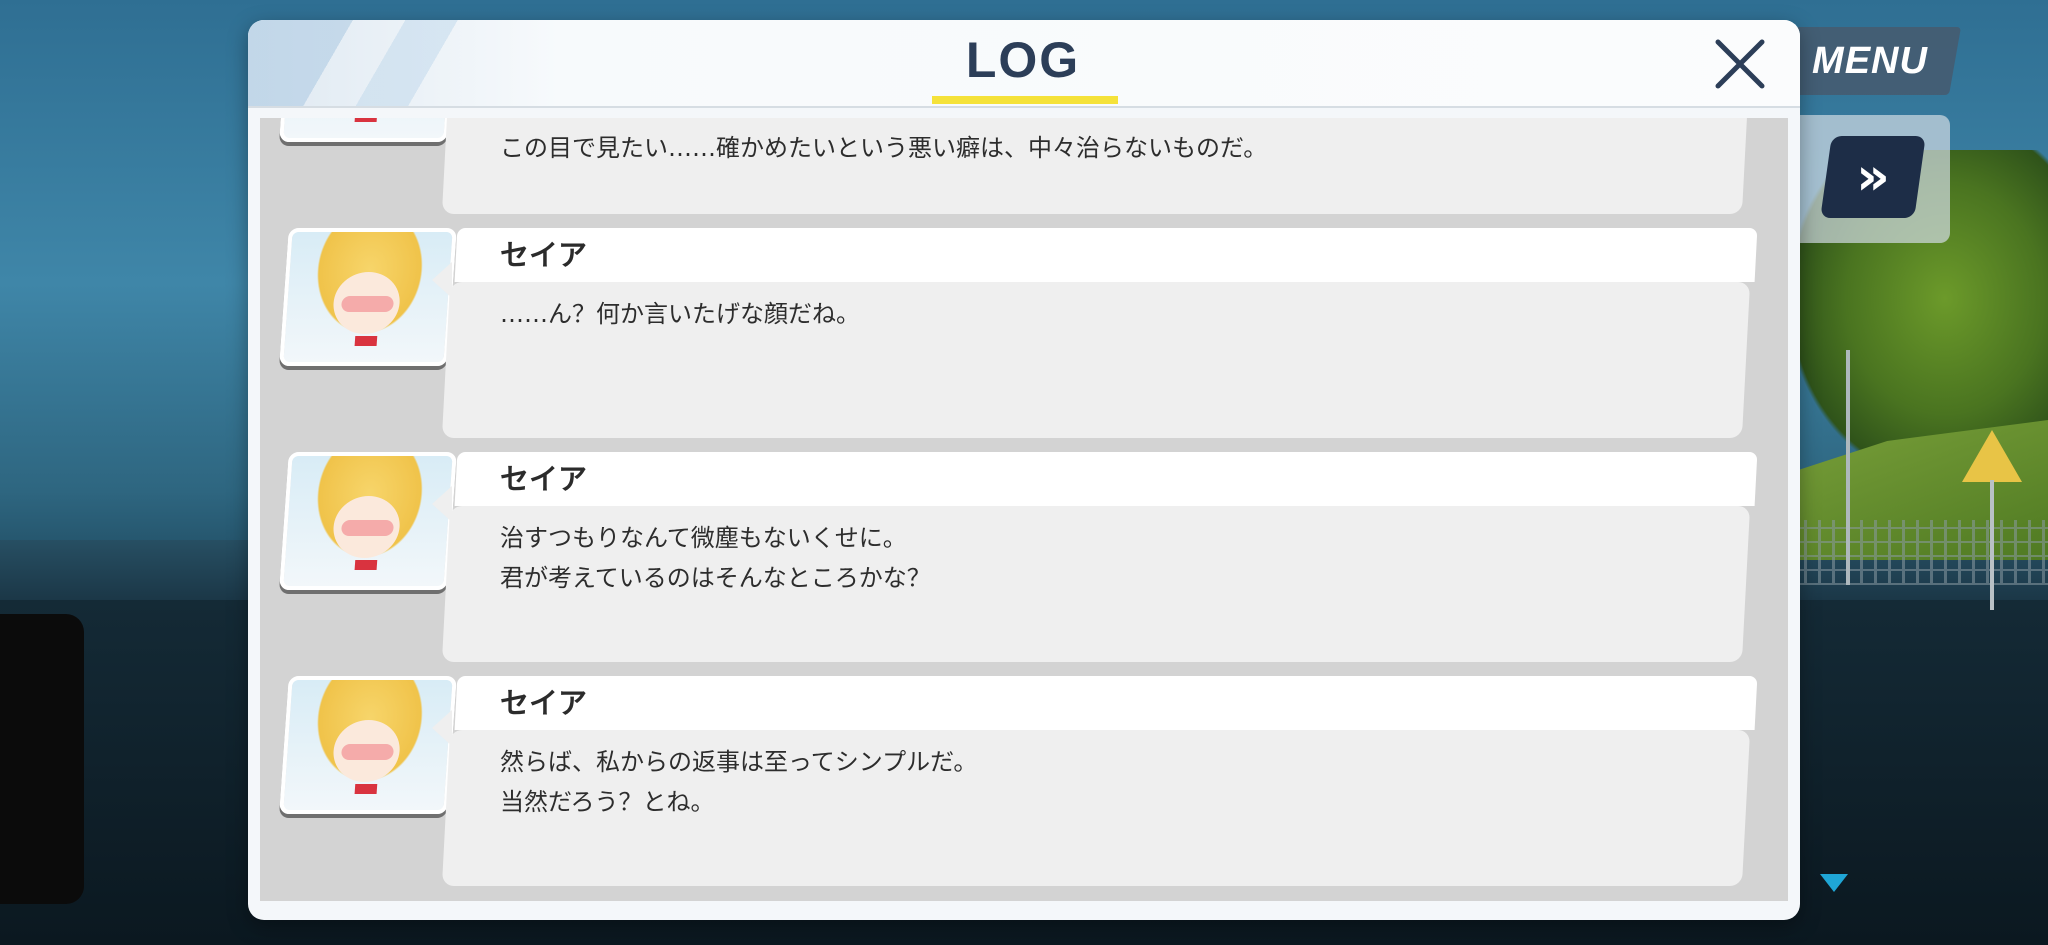 Image resolution: width=2048 pixels, height=945 pixels. I want to click on fence-background, so click(1919, 552).